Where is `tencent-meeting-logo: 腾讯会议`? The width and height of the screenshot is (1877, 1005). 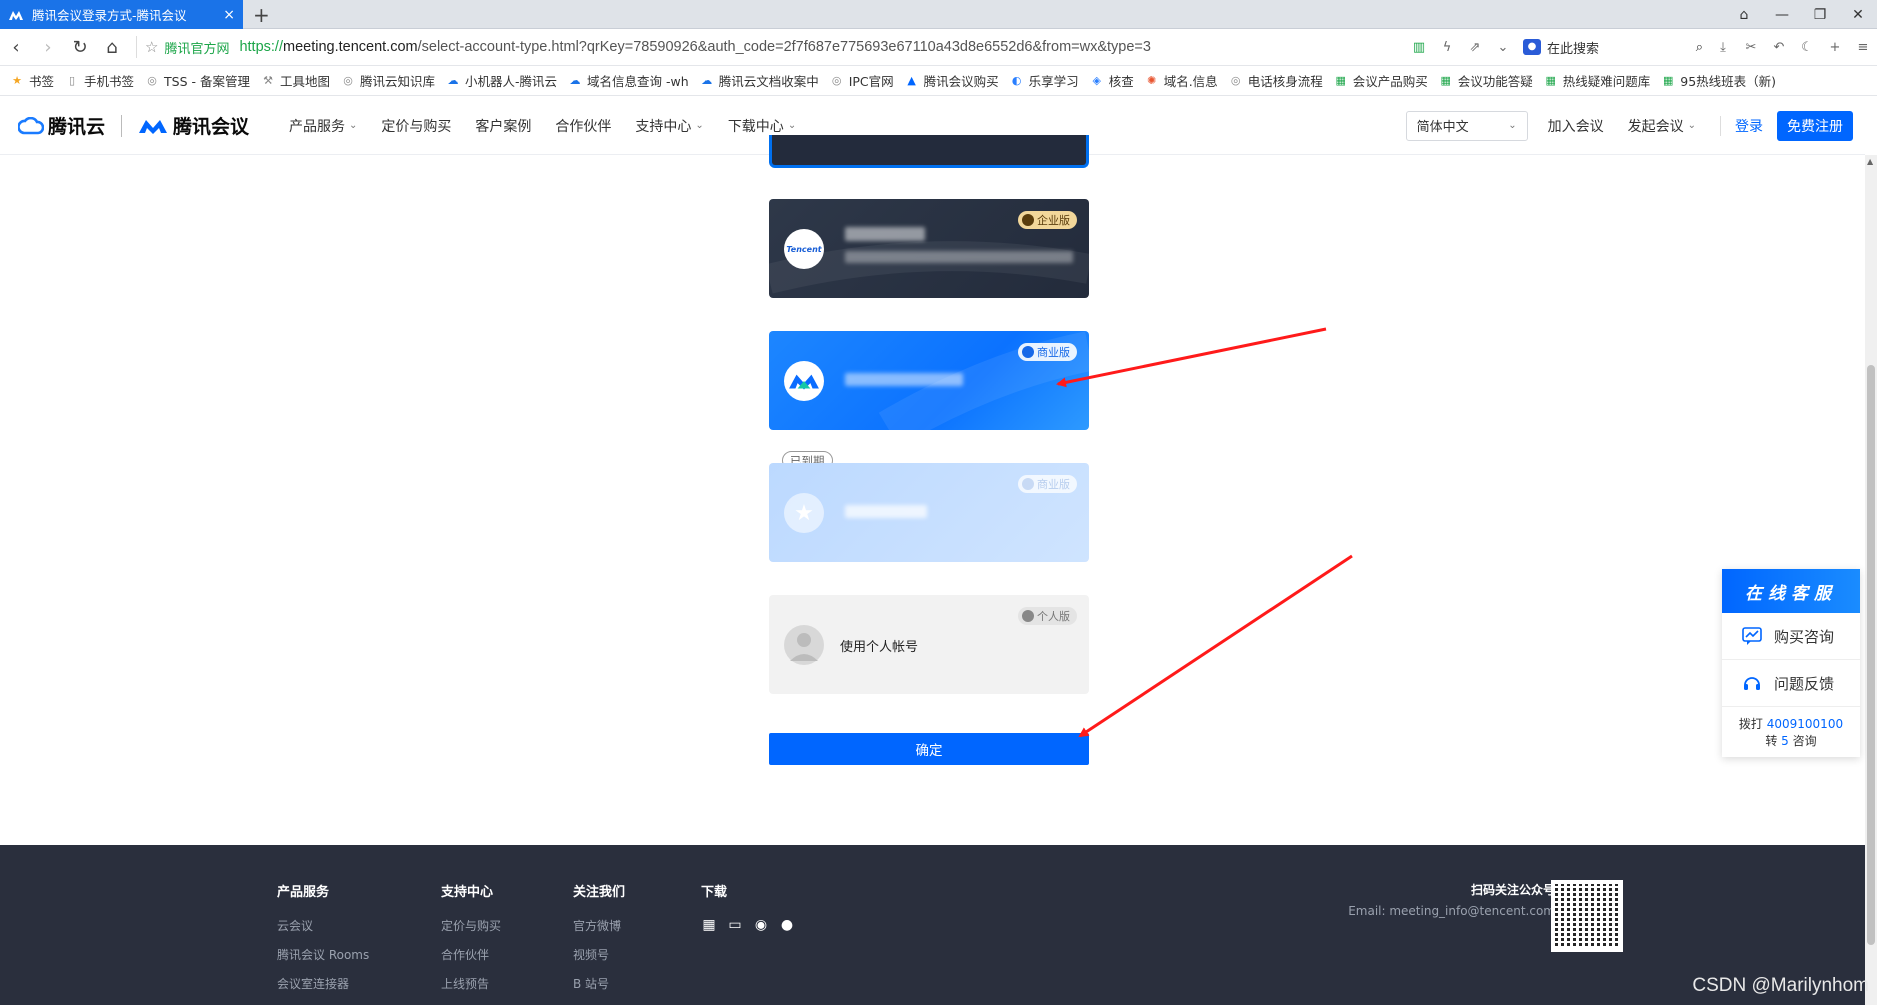
tencent-meeting-logo: 腾讯会议 is located at coordinates (193, 125).